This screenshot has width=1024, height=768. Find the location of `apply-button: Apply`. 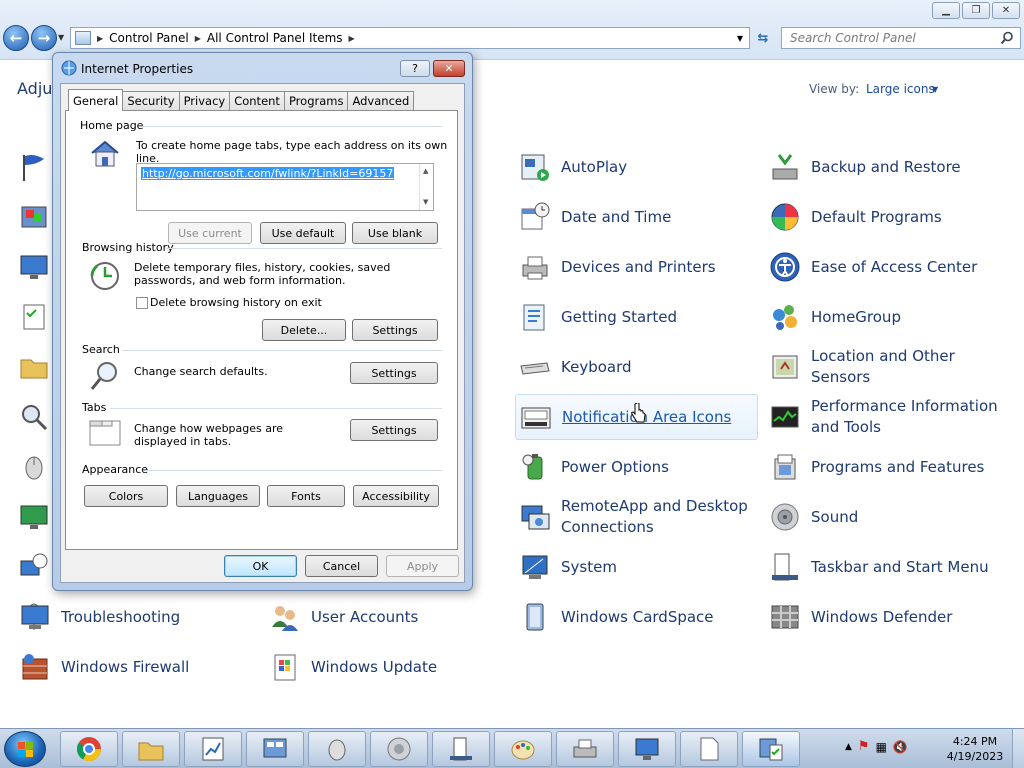

apply-button: Apply is located at coordinates (422, 566).